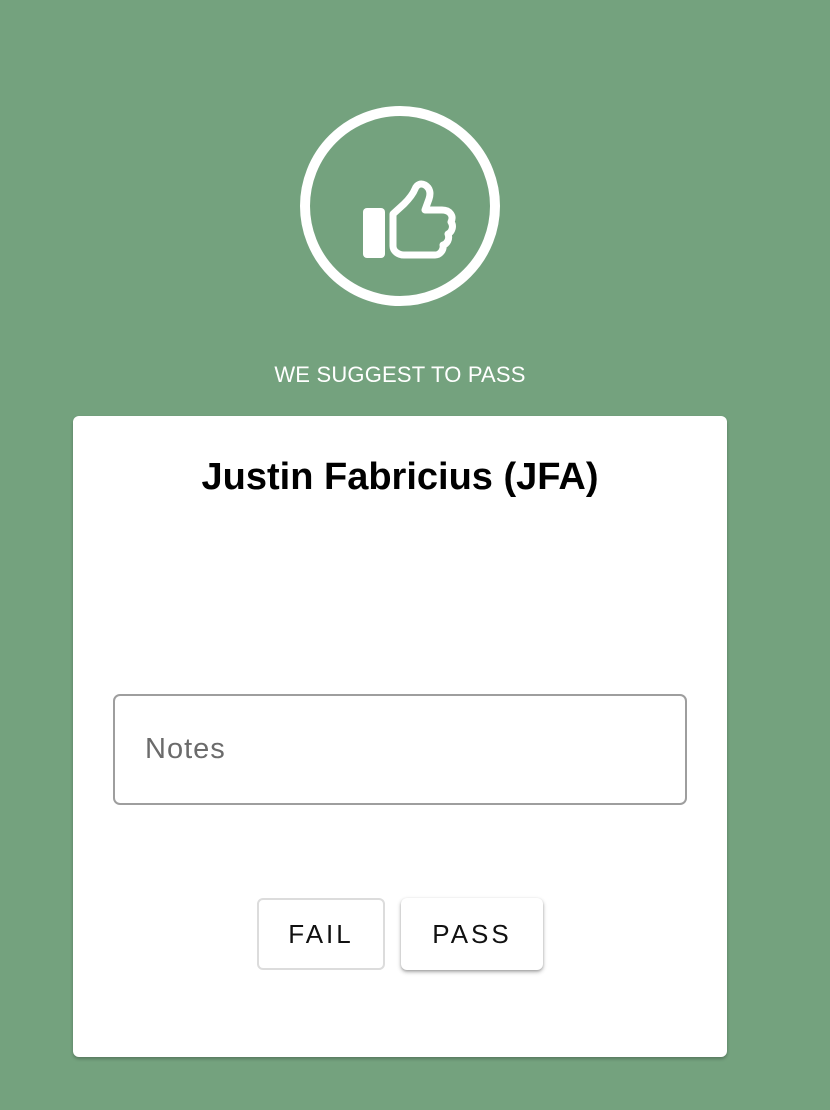 The image size is (830, 1110). I want to click on notes-field, so click(400, 749).